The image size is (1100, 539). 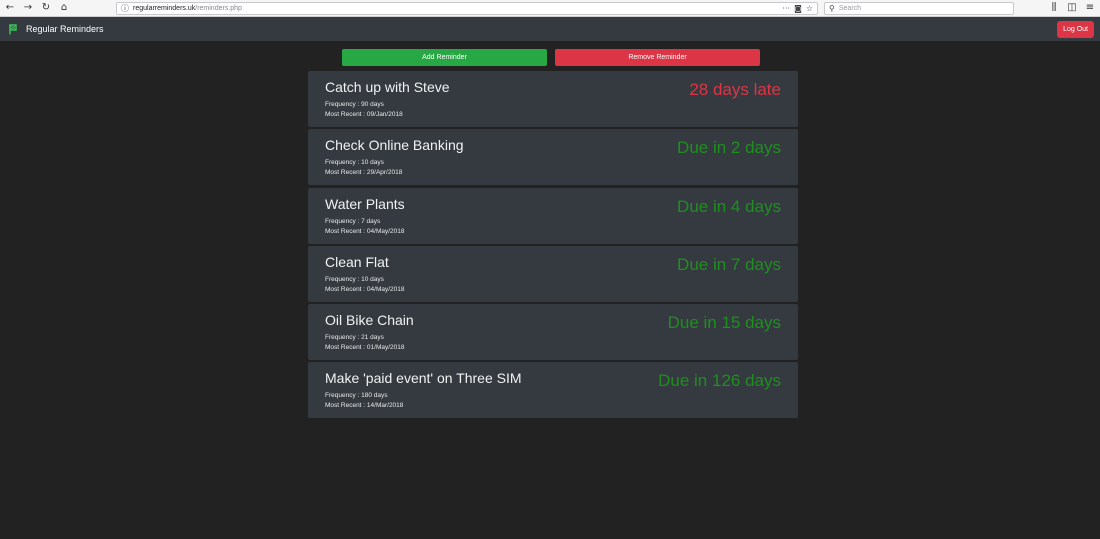 What do you see at coordinates (919, 8) in the screenshot?
I see `browser-search-input: ⚲ Search` at bounding box center [919, 8].